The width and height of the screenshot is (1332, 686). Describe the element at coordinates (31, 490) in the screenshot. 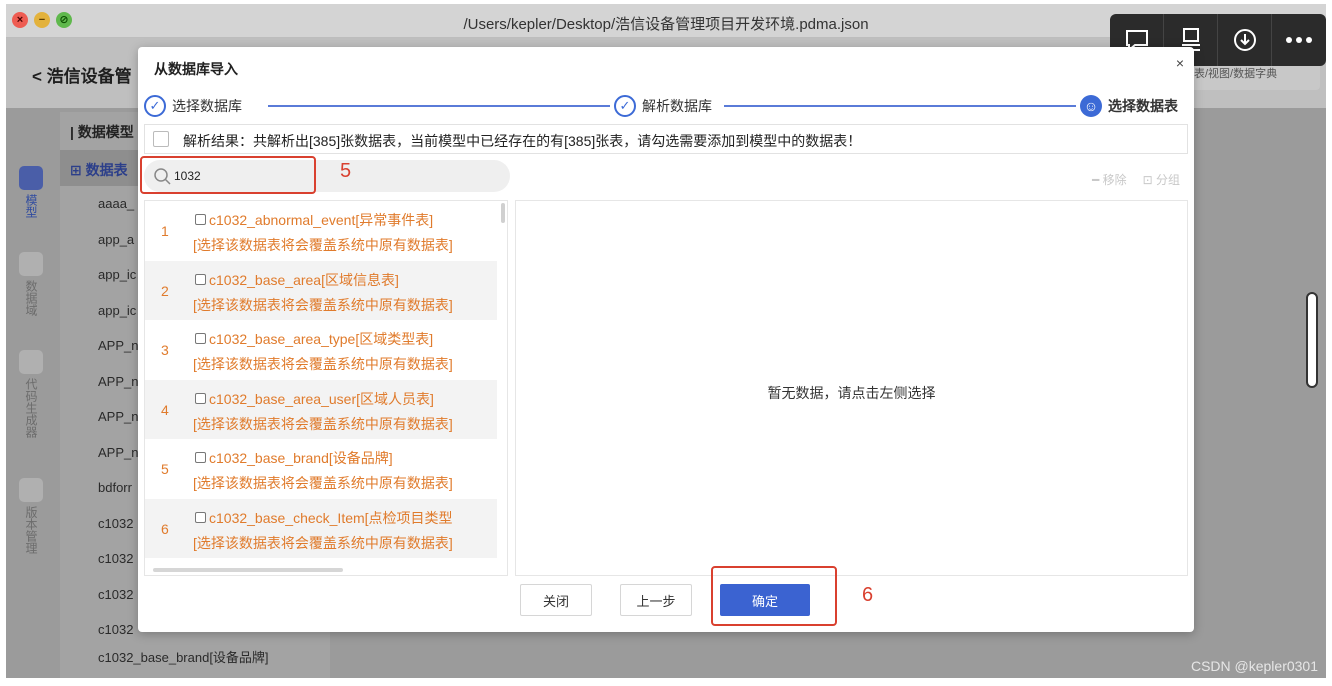

I see `version-icon` at that location.